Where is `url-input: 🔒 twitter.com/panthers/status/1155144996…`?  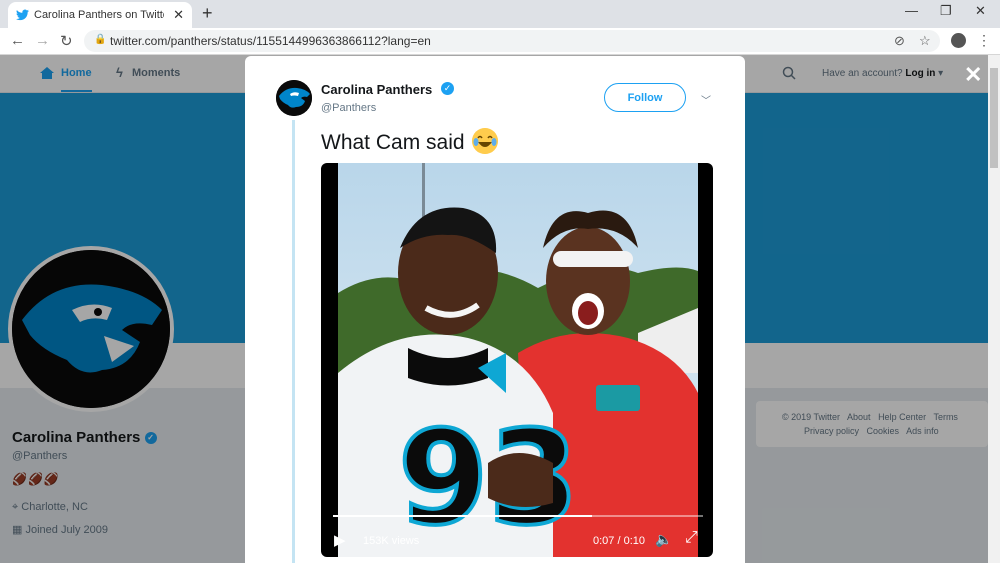
url-input: 🔒 twitter.com/panthers/status/1155144996… is located at coordinates (512, 41).